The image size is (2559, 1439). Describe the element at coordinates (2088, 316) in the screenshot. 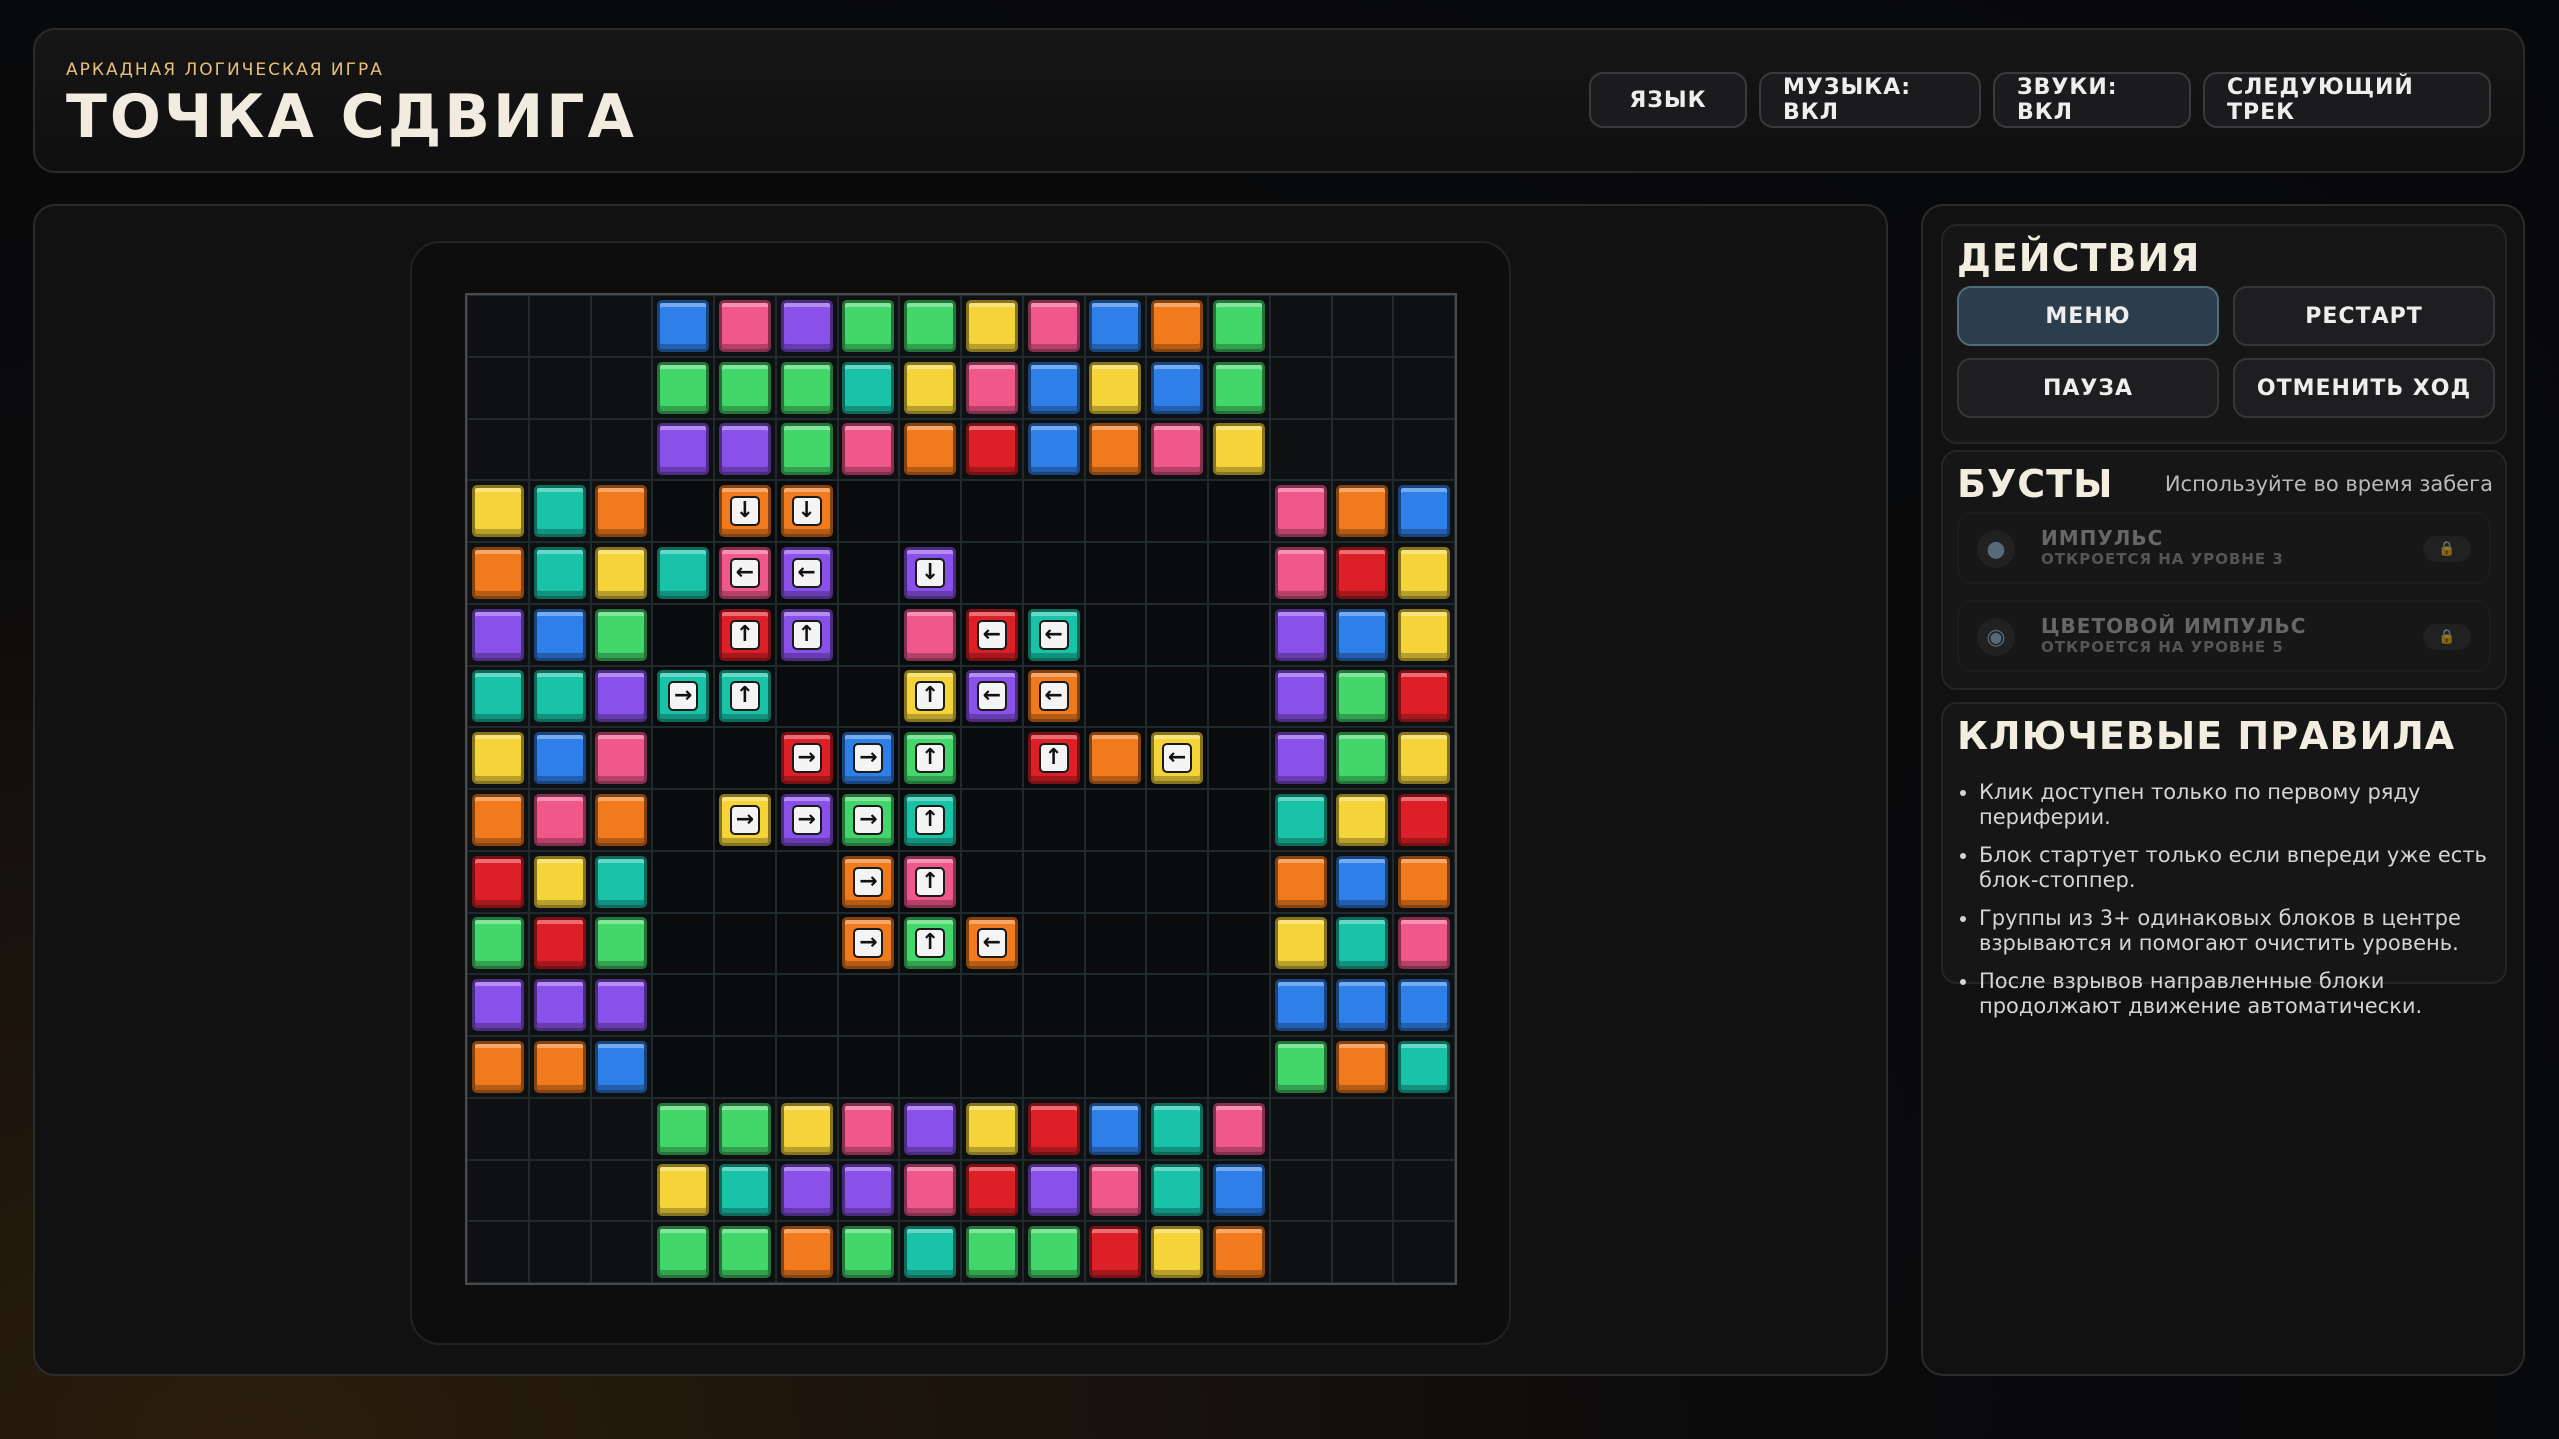

I see `menu-button: МЕНЮ` at that location.